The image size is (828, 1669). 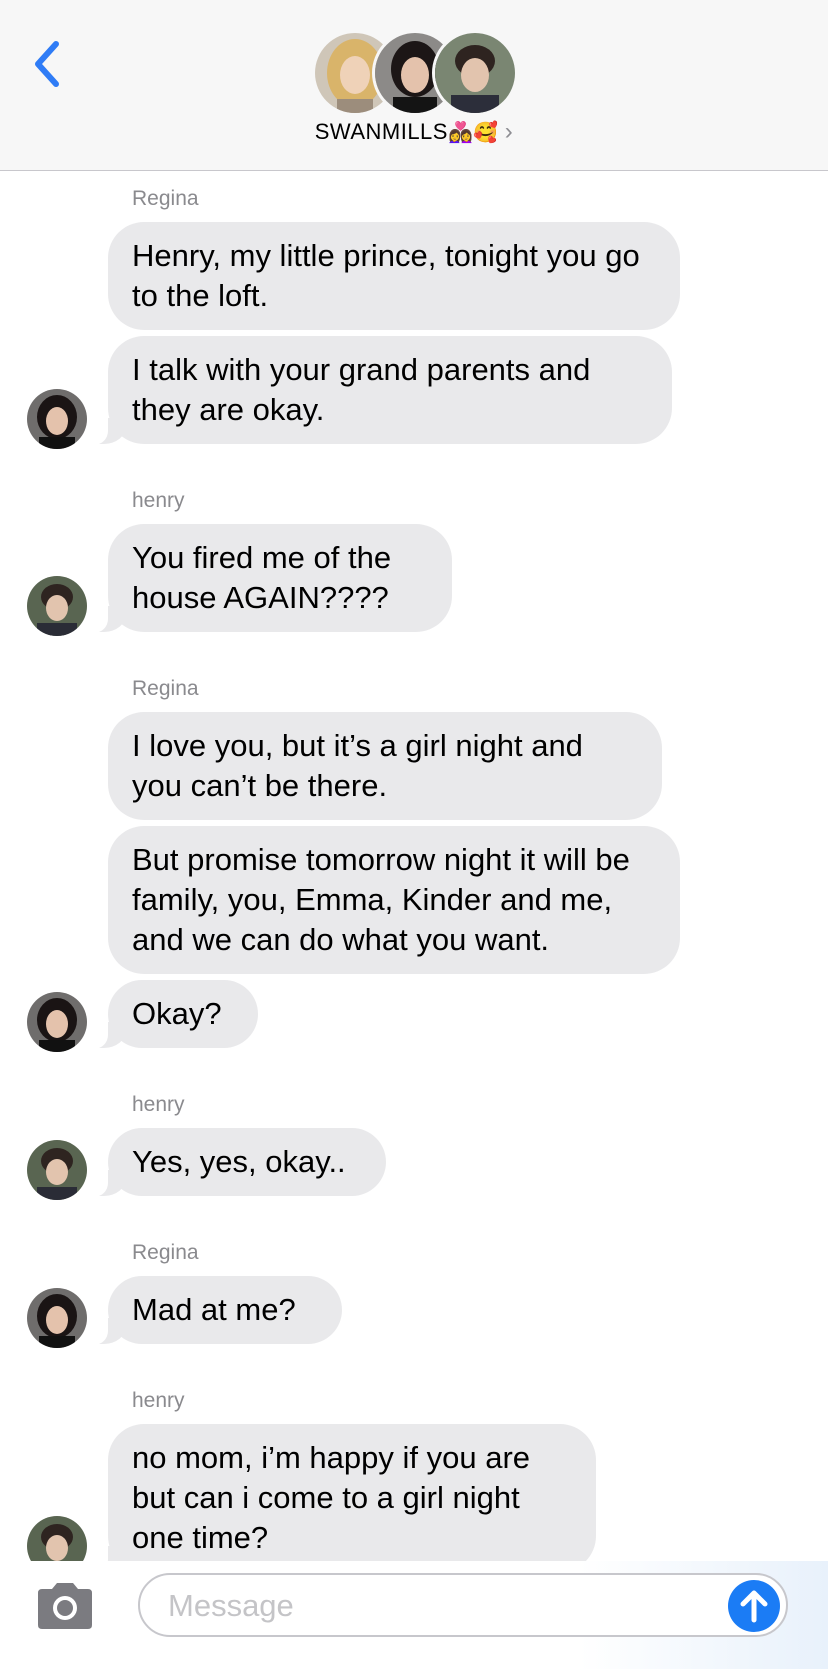 I want to click on chevron-left-icon, so click(x=47, y=64).